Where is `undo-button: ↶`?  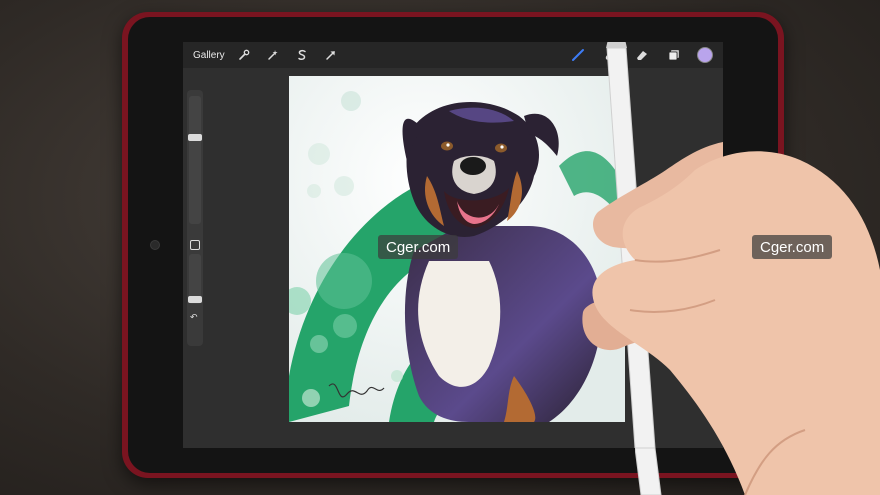 undo-button: ↶ is located at coordinates (194, 317).